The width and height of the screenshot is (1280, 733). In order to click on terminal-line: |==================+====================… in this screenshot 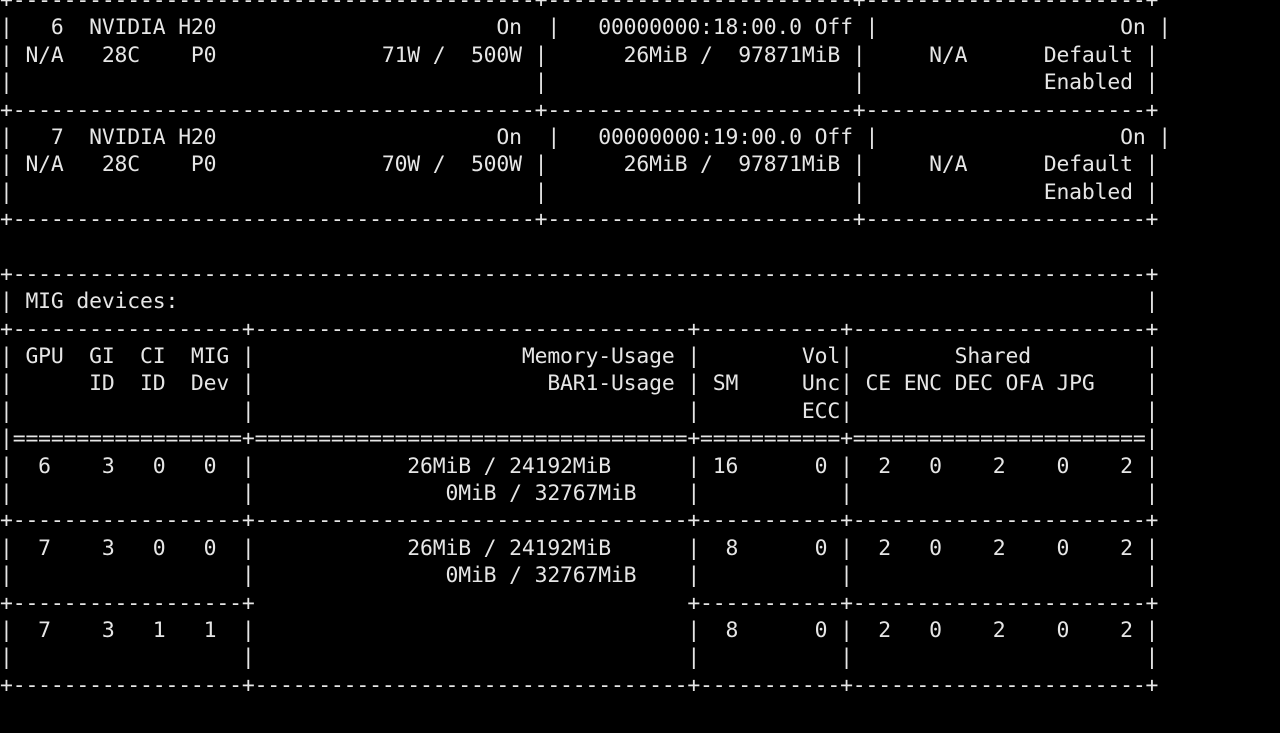, I will do `click(579, 439)`.